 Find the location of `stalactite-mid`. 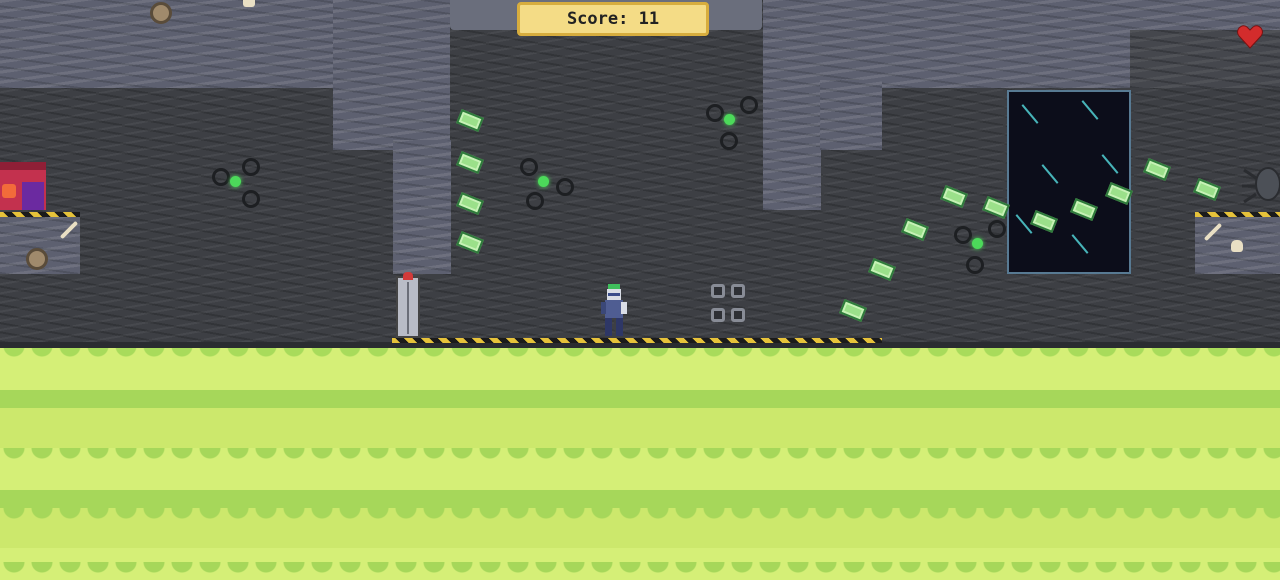

stalactite-mid is located at coordinates (792, 145).